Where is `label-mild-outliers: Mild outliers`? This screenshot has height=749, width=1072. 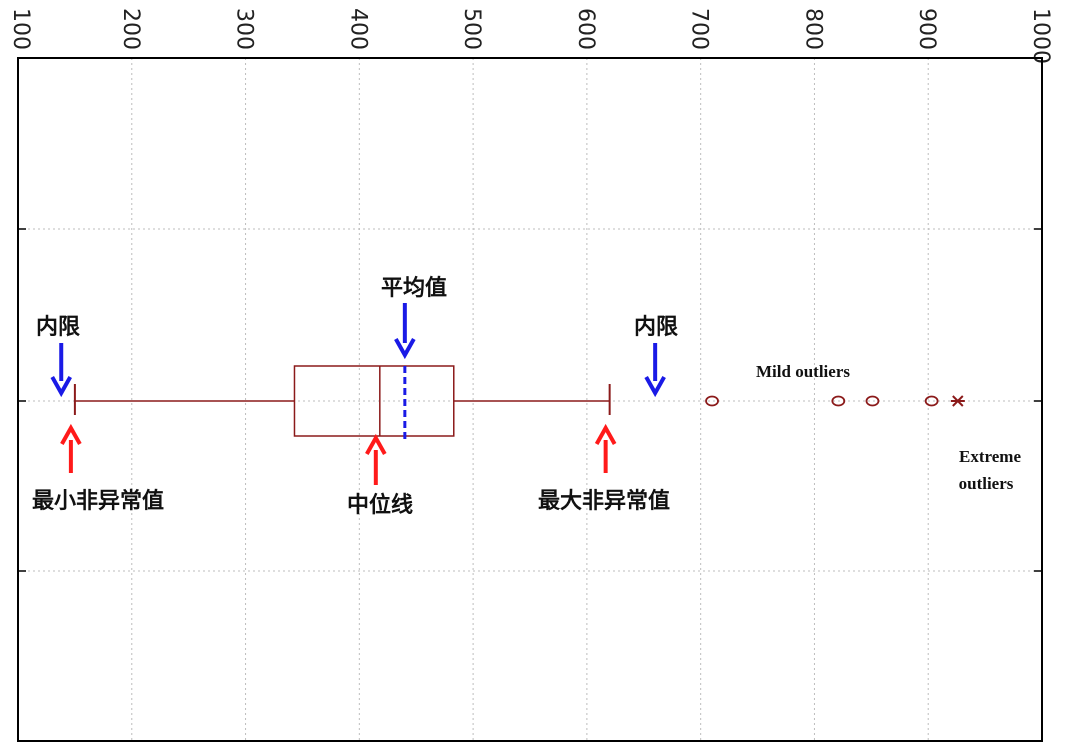
label-mild-outliers: Mild outliers is located at coordinates (803, 371).